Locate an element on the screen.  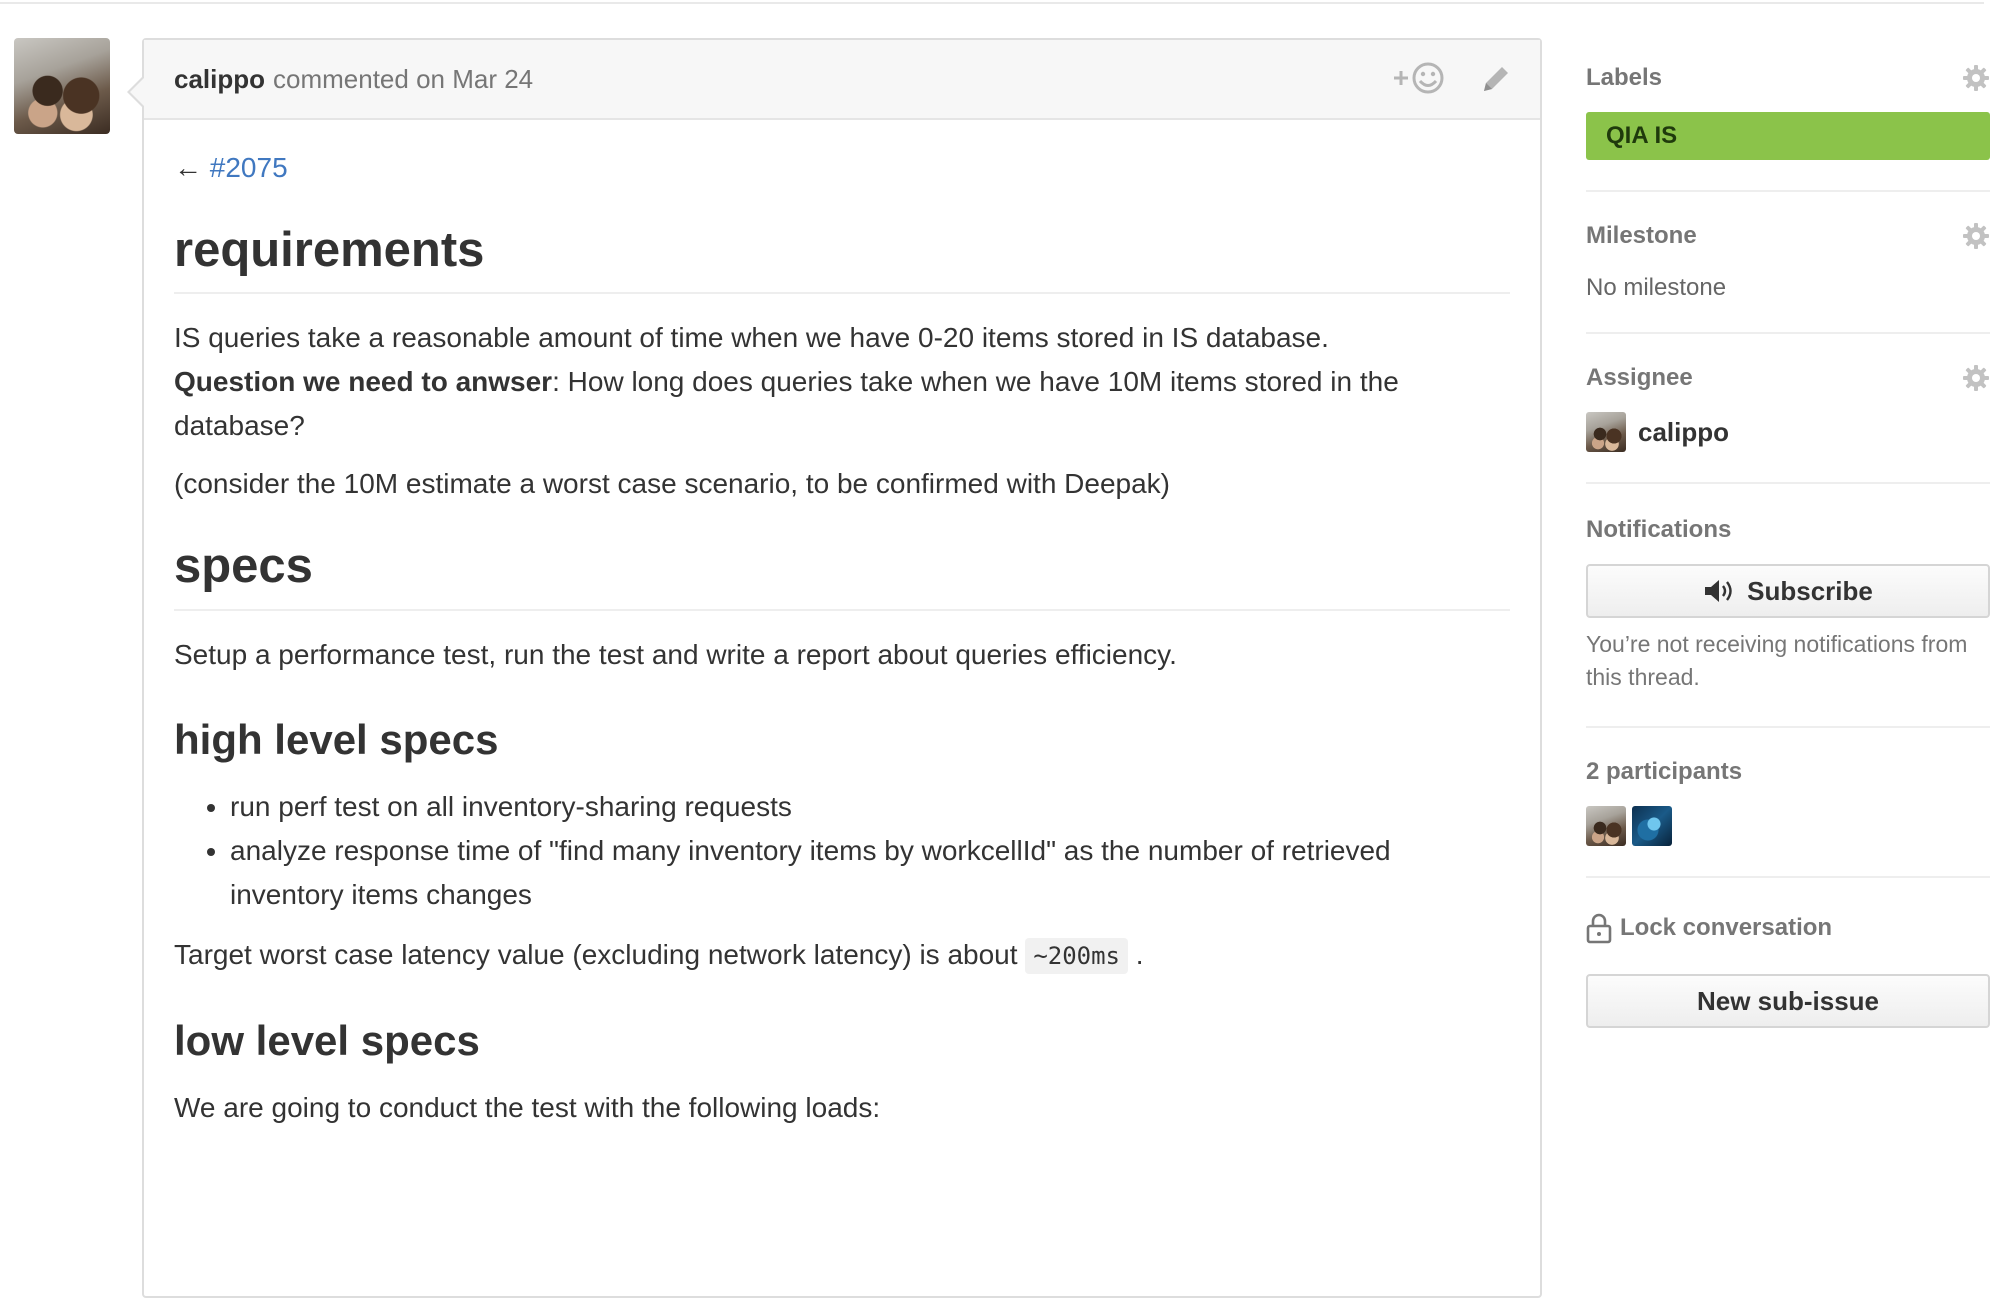
participant-avatars is located at coordinates (1788, 826).